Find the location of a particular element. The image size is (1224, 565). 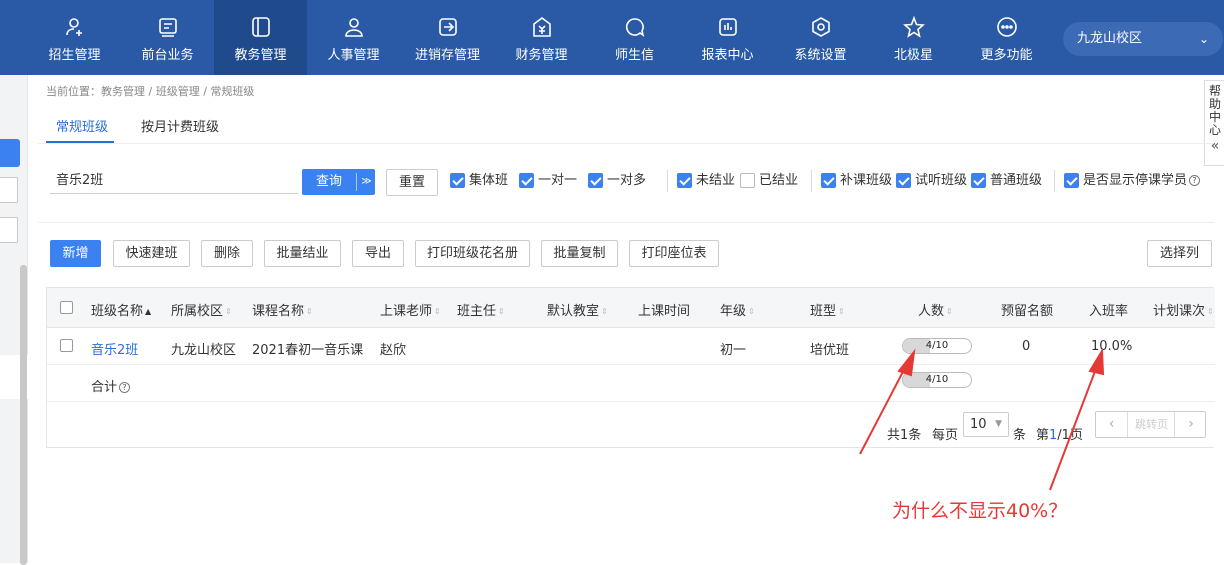

column-header: 所属校区 ⇕ is located at coordinates (201, 309).